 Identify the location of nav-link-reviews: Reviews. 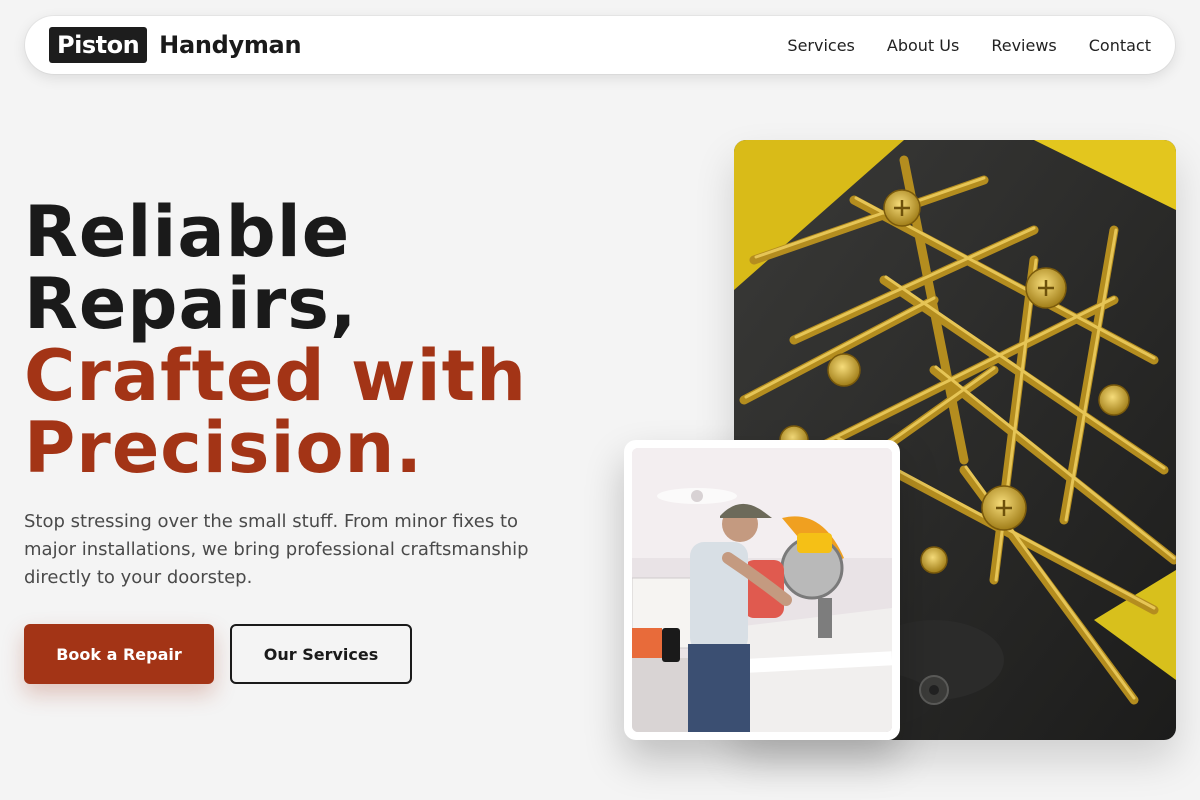
(1023, 45).